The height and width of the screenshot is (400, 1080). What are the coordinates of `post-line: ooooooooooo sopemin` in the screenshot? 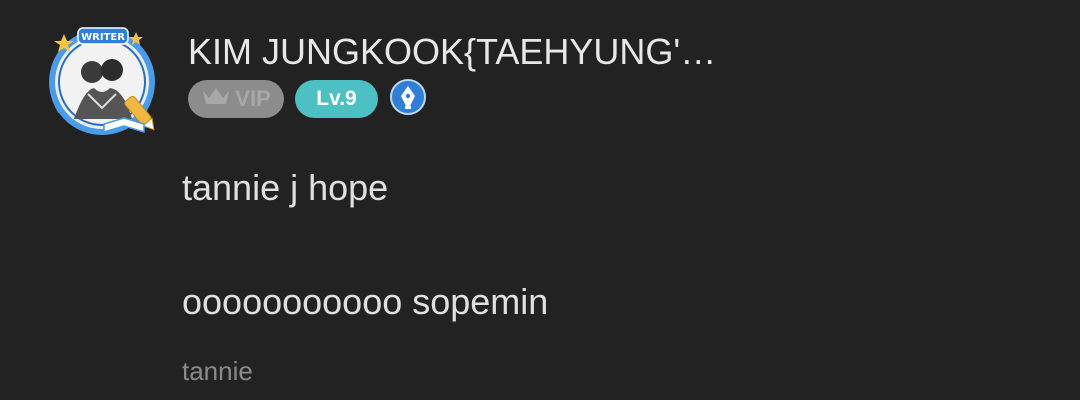 It's located at (365, 301).